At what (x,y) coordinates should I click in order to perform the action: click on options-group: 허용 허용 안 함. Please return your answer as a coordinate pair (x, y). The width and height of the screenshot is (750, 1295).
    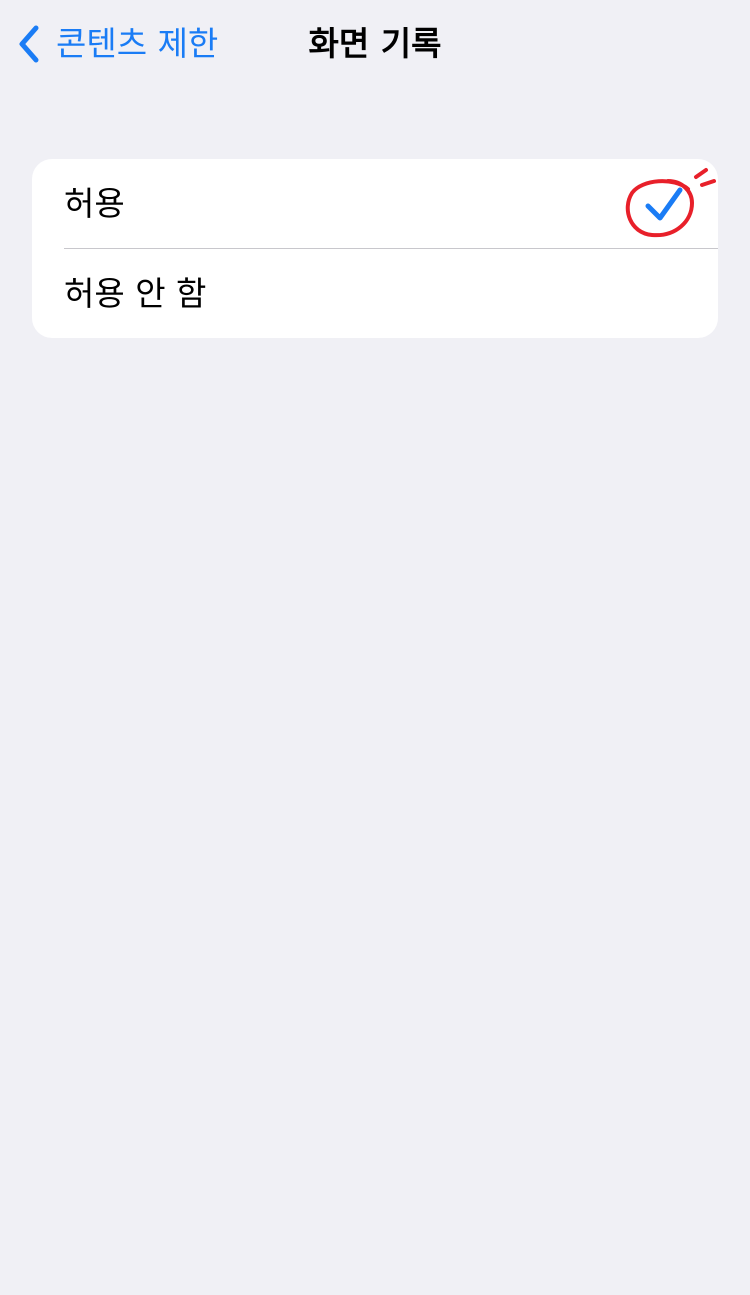
    Looking at the image, I should click on (375, 248).